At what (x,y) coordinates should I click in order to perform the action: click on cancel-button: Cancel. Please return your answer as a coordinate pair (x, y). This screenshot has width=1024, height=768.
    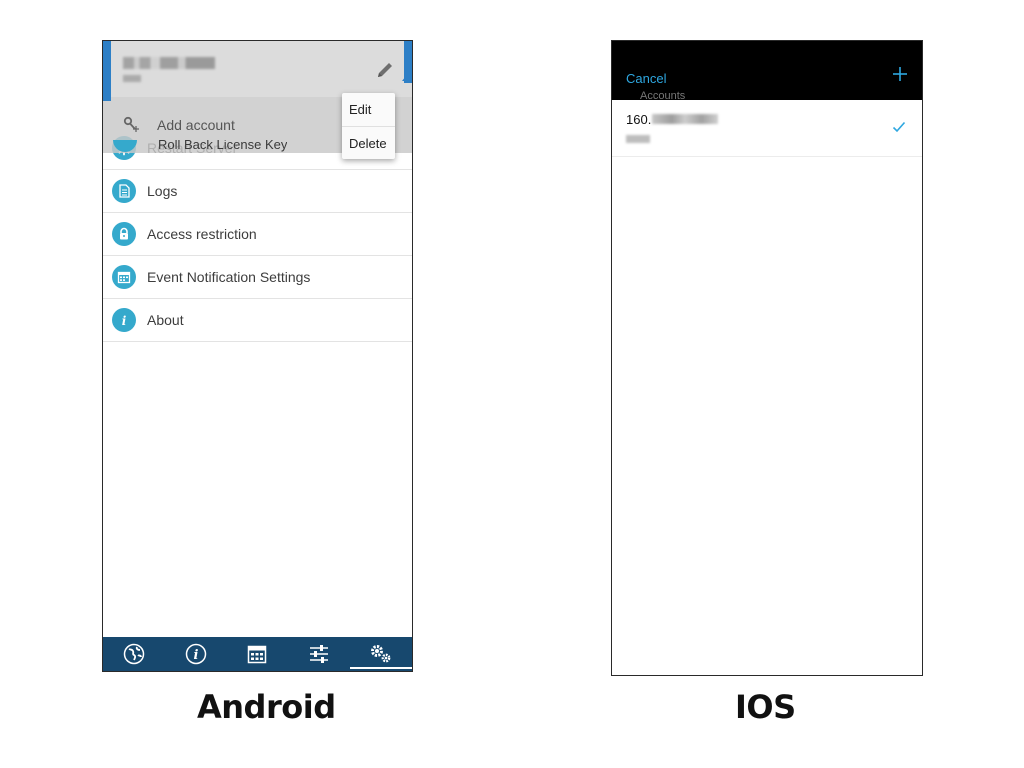
    Looking at the image, I should click on (646, 78).